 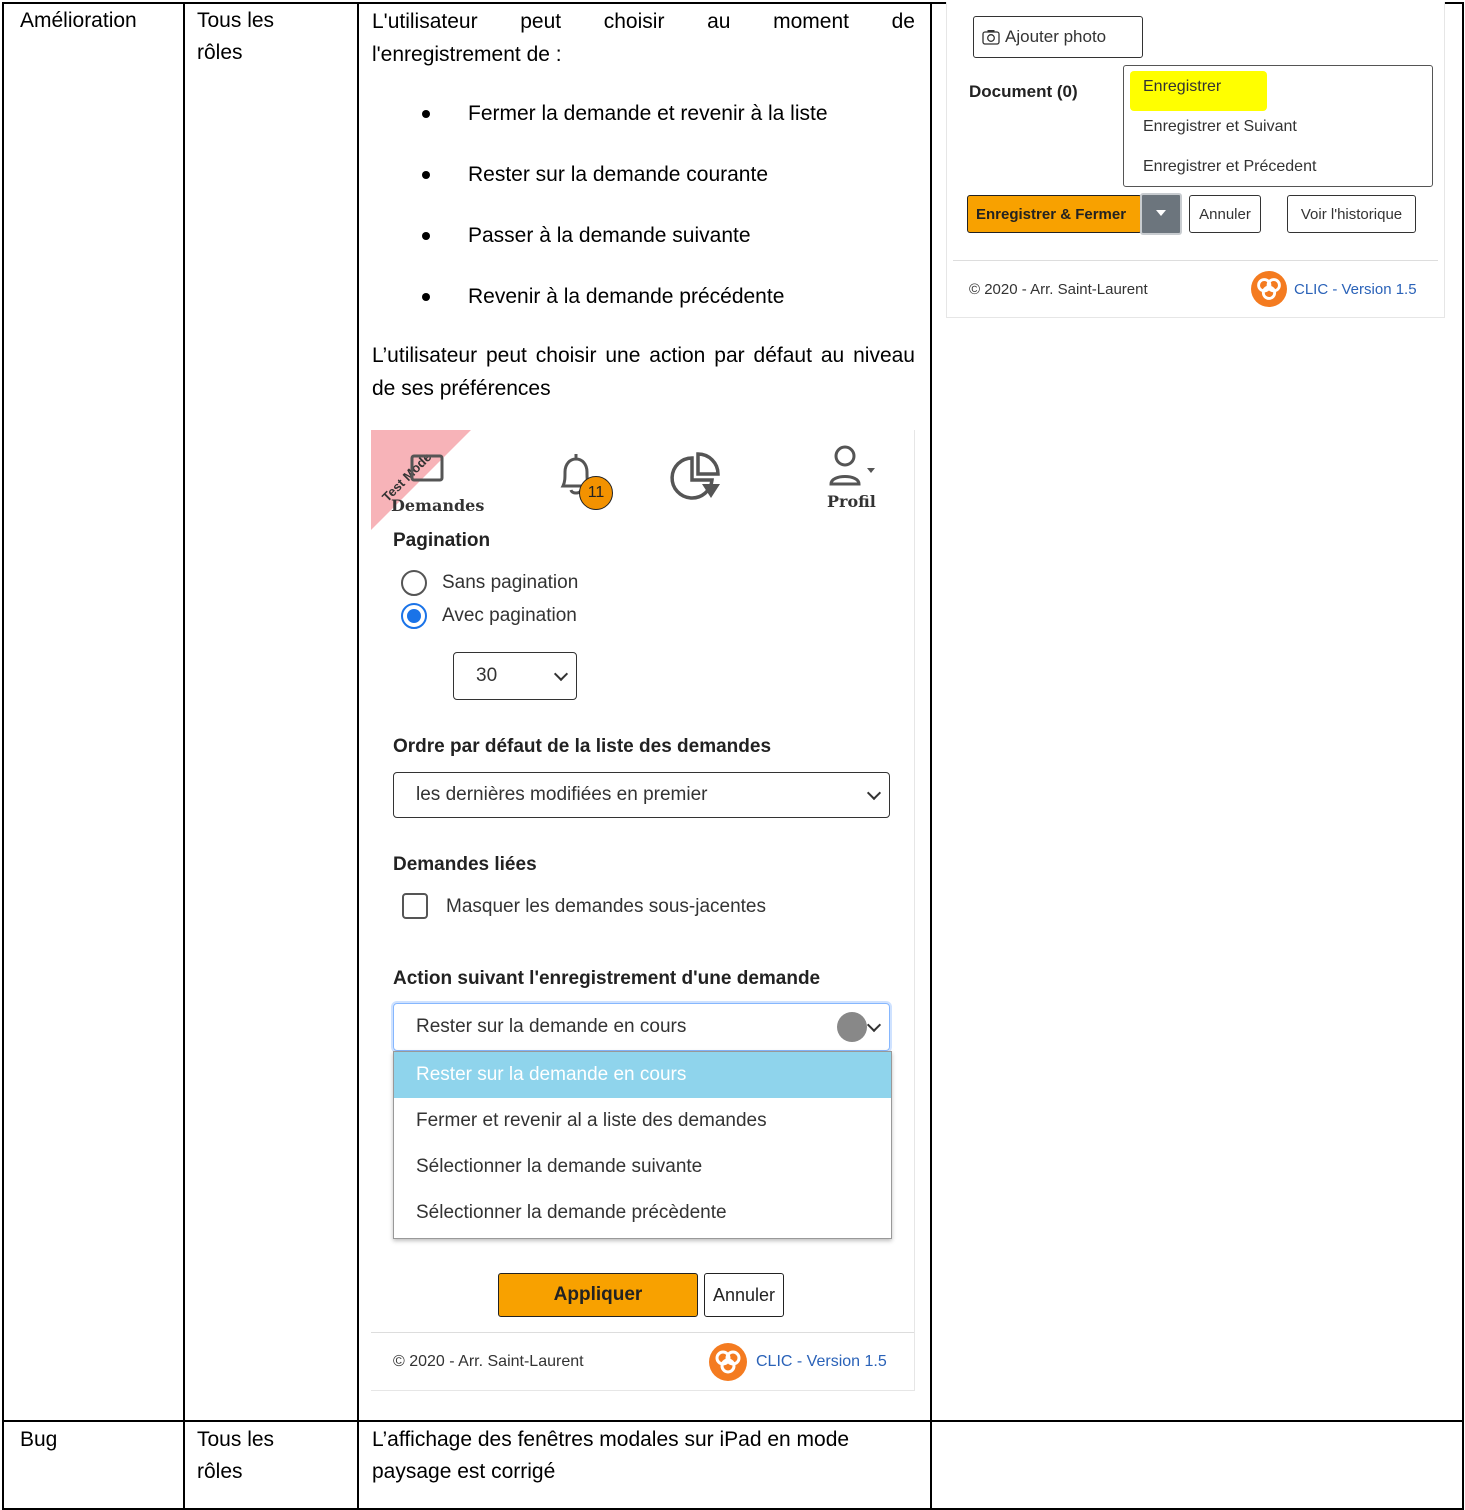 What do you see at coordinates (414, 616) in the screenshot?
I see `radio-button-checked` at bounding box center [414, 616].